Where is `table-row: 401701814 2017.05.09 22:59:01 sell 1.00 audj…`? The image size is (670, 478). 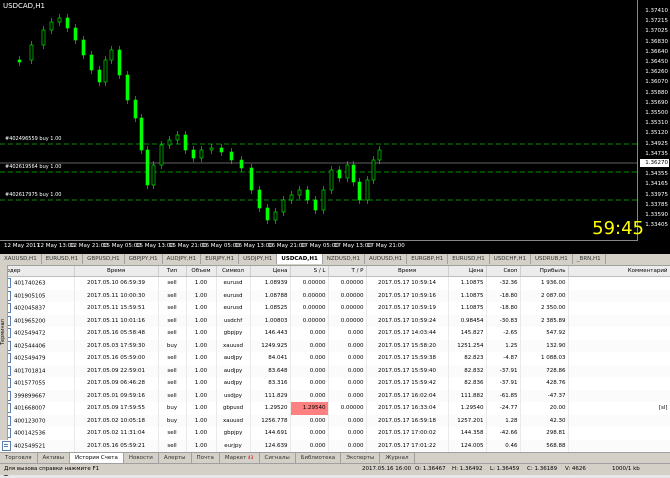 table-row: 401701814 2017.05.09 22:59:01 sell 1.00 audj… is located at coordinates (335, 370).